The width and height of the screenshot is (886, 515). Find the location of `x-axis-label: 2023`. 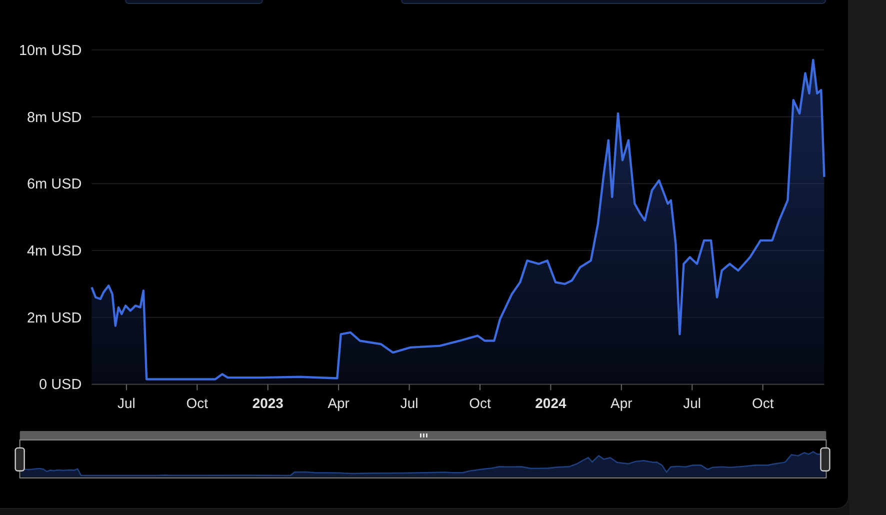

x-axis-label: 2023 is located at coordinates (268, 403).